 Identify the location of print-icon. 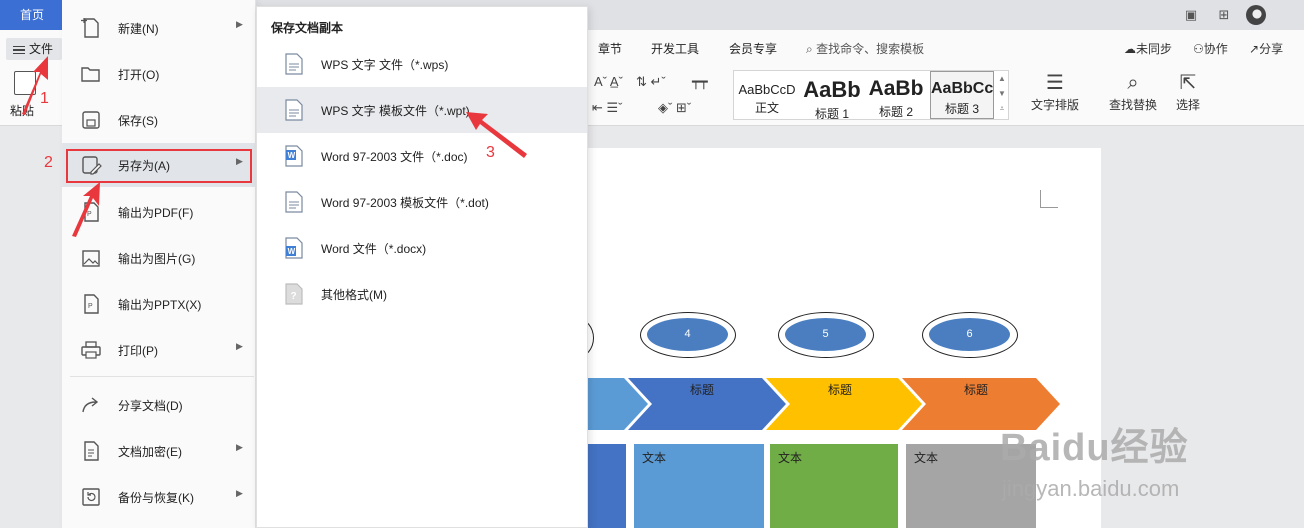
(91, 350).